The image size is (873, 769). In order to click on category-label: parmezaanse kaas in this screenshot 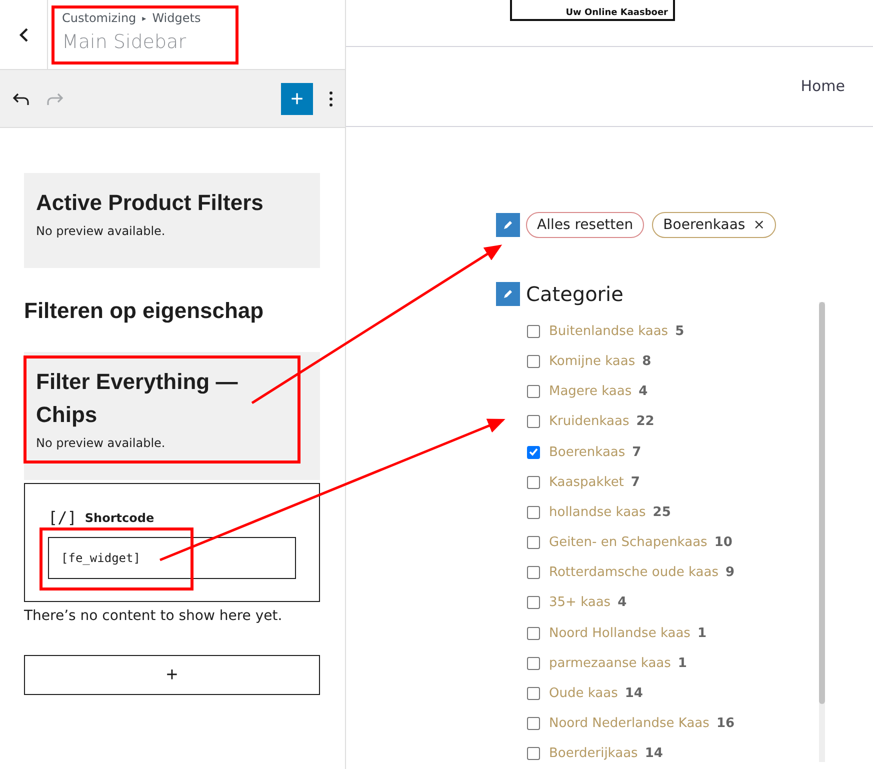, I will do `click(610, 663)`.